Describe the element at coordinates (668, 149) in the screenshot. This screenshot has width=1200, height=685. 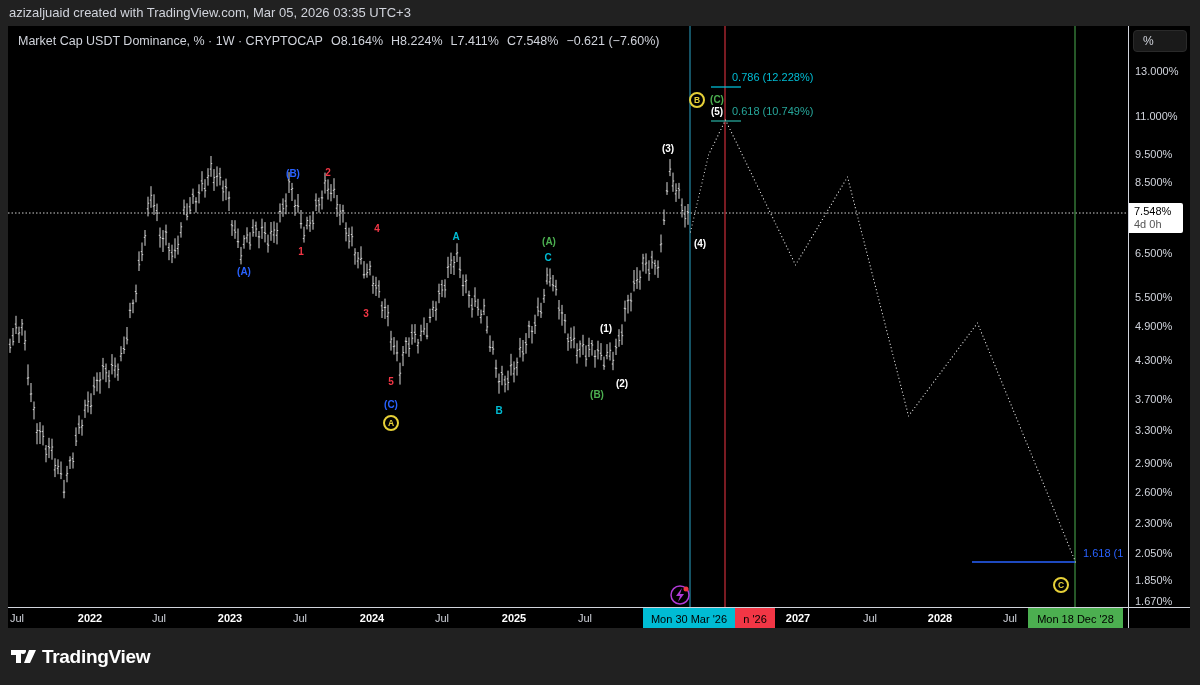
I see `wave-label: (3)` at that location.